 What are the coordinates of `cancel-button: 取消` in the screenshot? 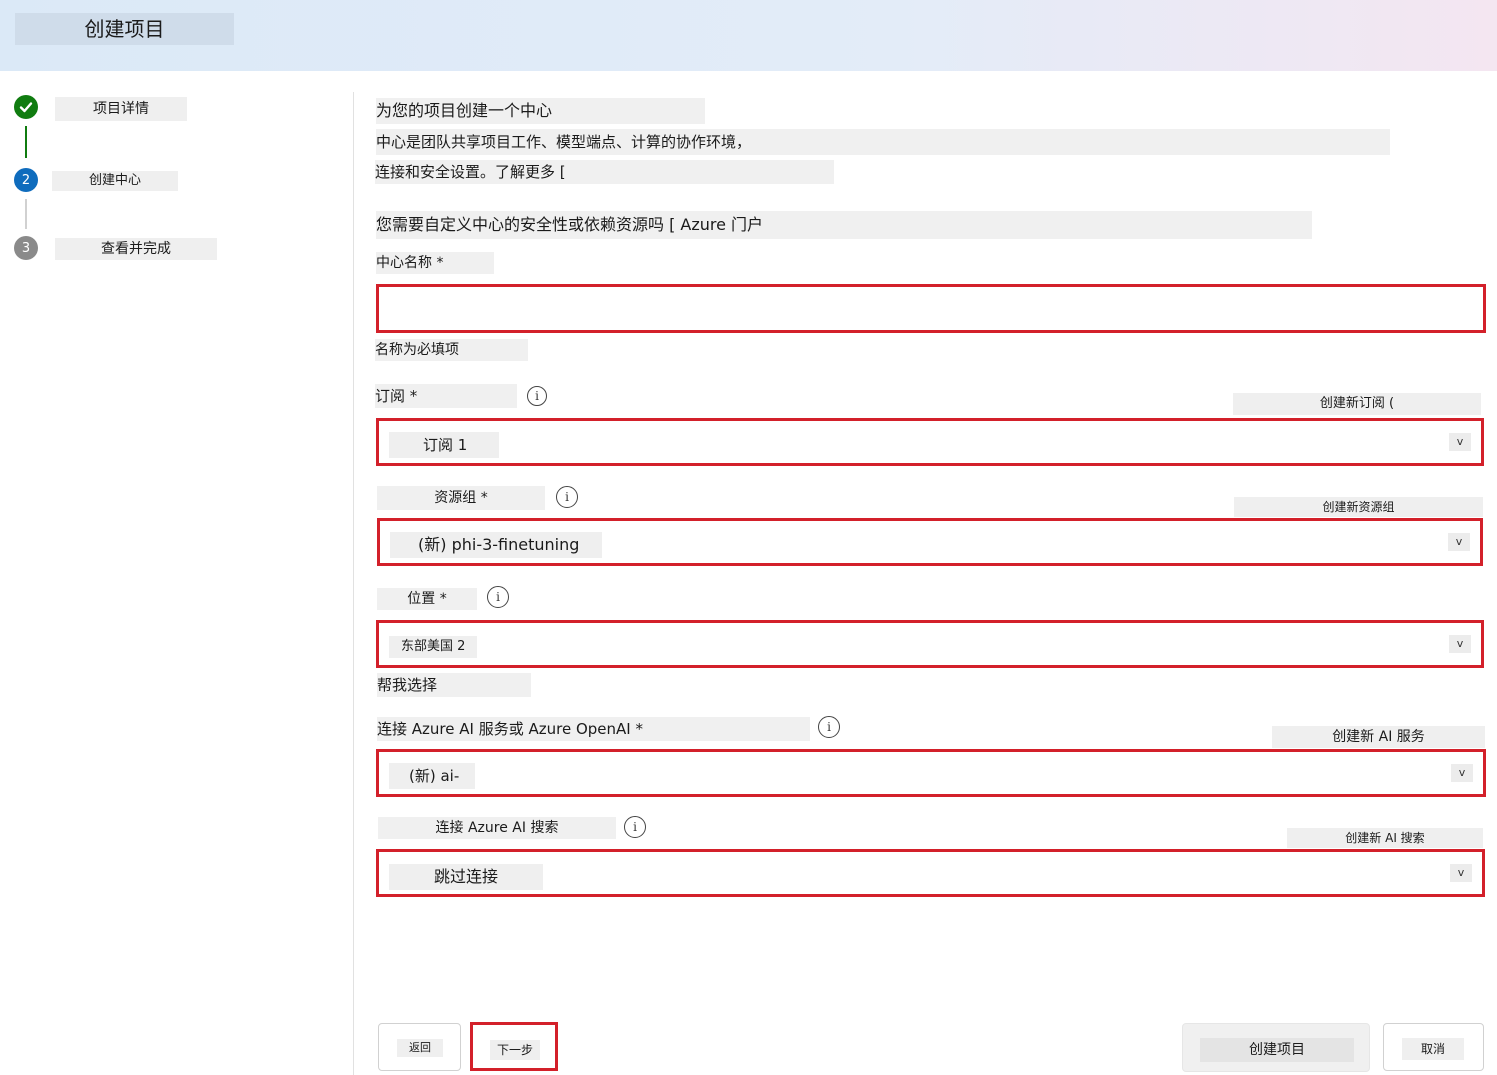 It's located at (1433, 1047).